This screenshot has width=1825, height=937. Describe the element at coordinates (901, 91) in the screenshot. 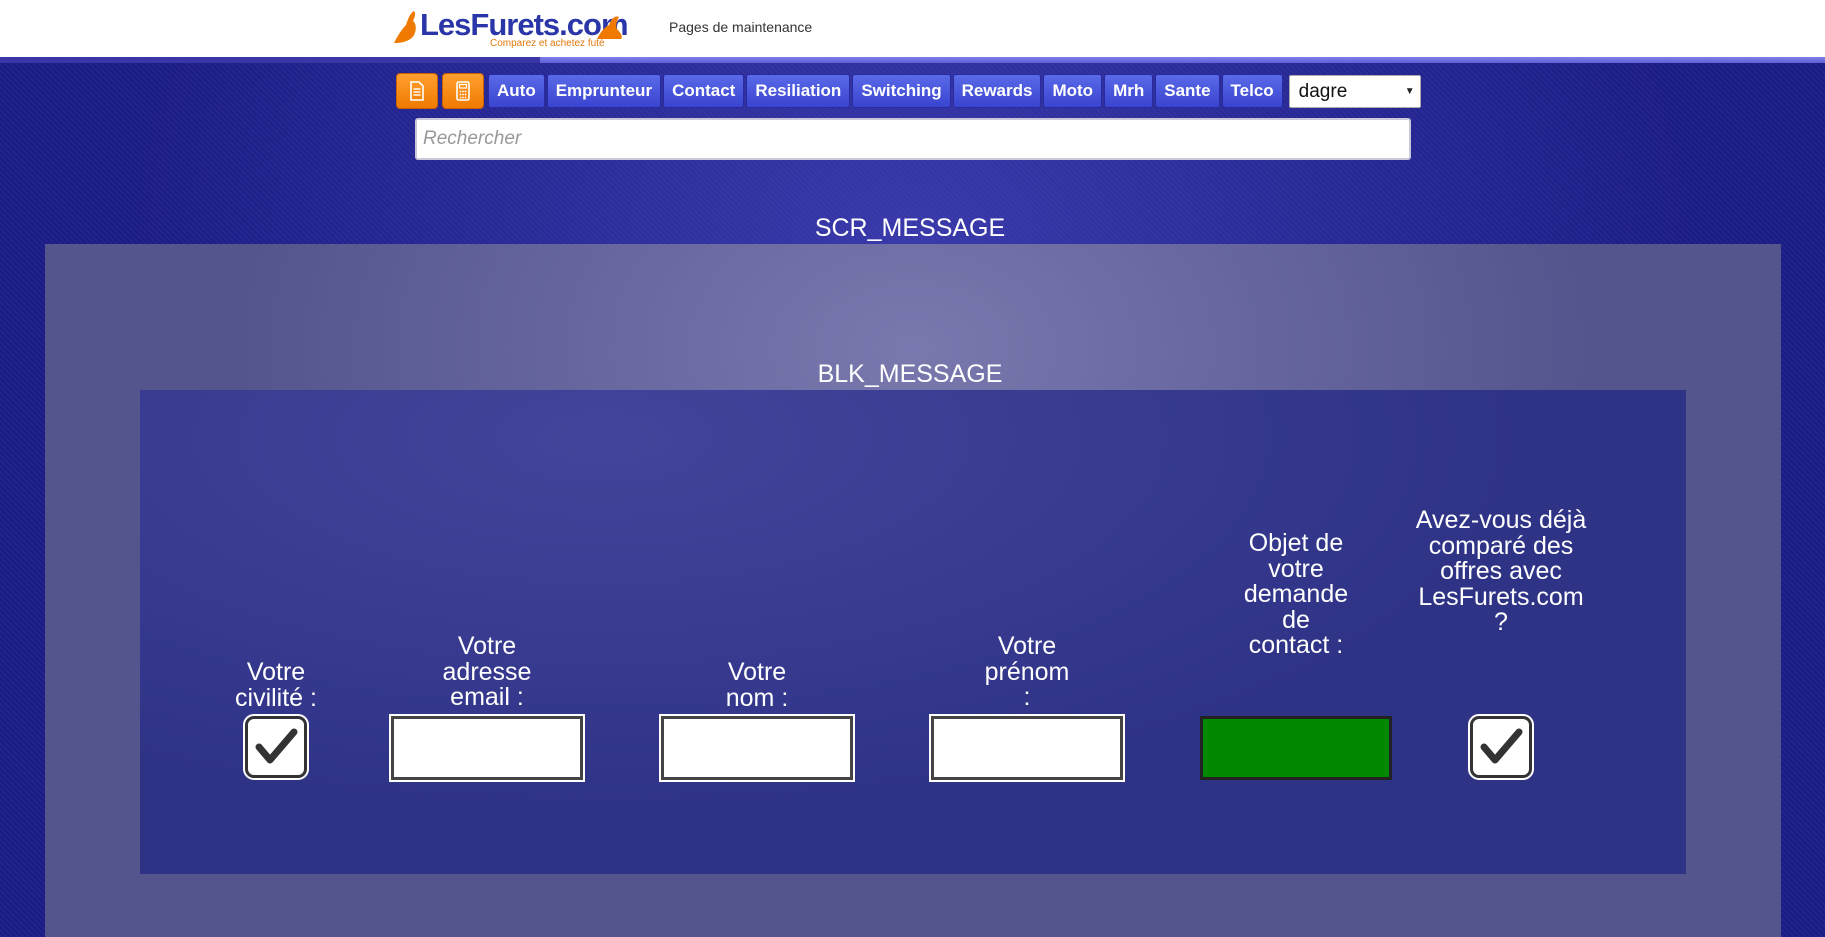

I see `nav-switching: Switching` at that location.